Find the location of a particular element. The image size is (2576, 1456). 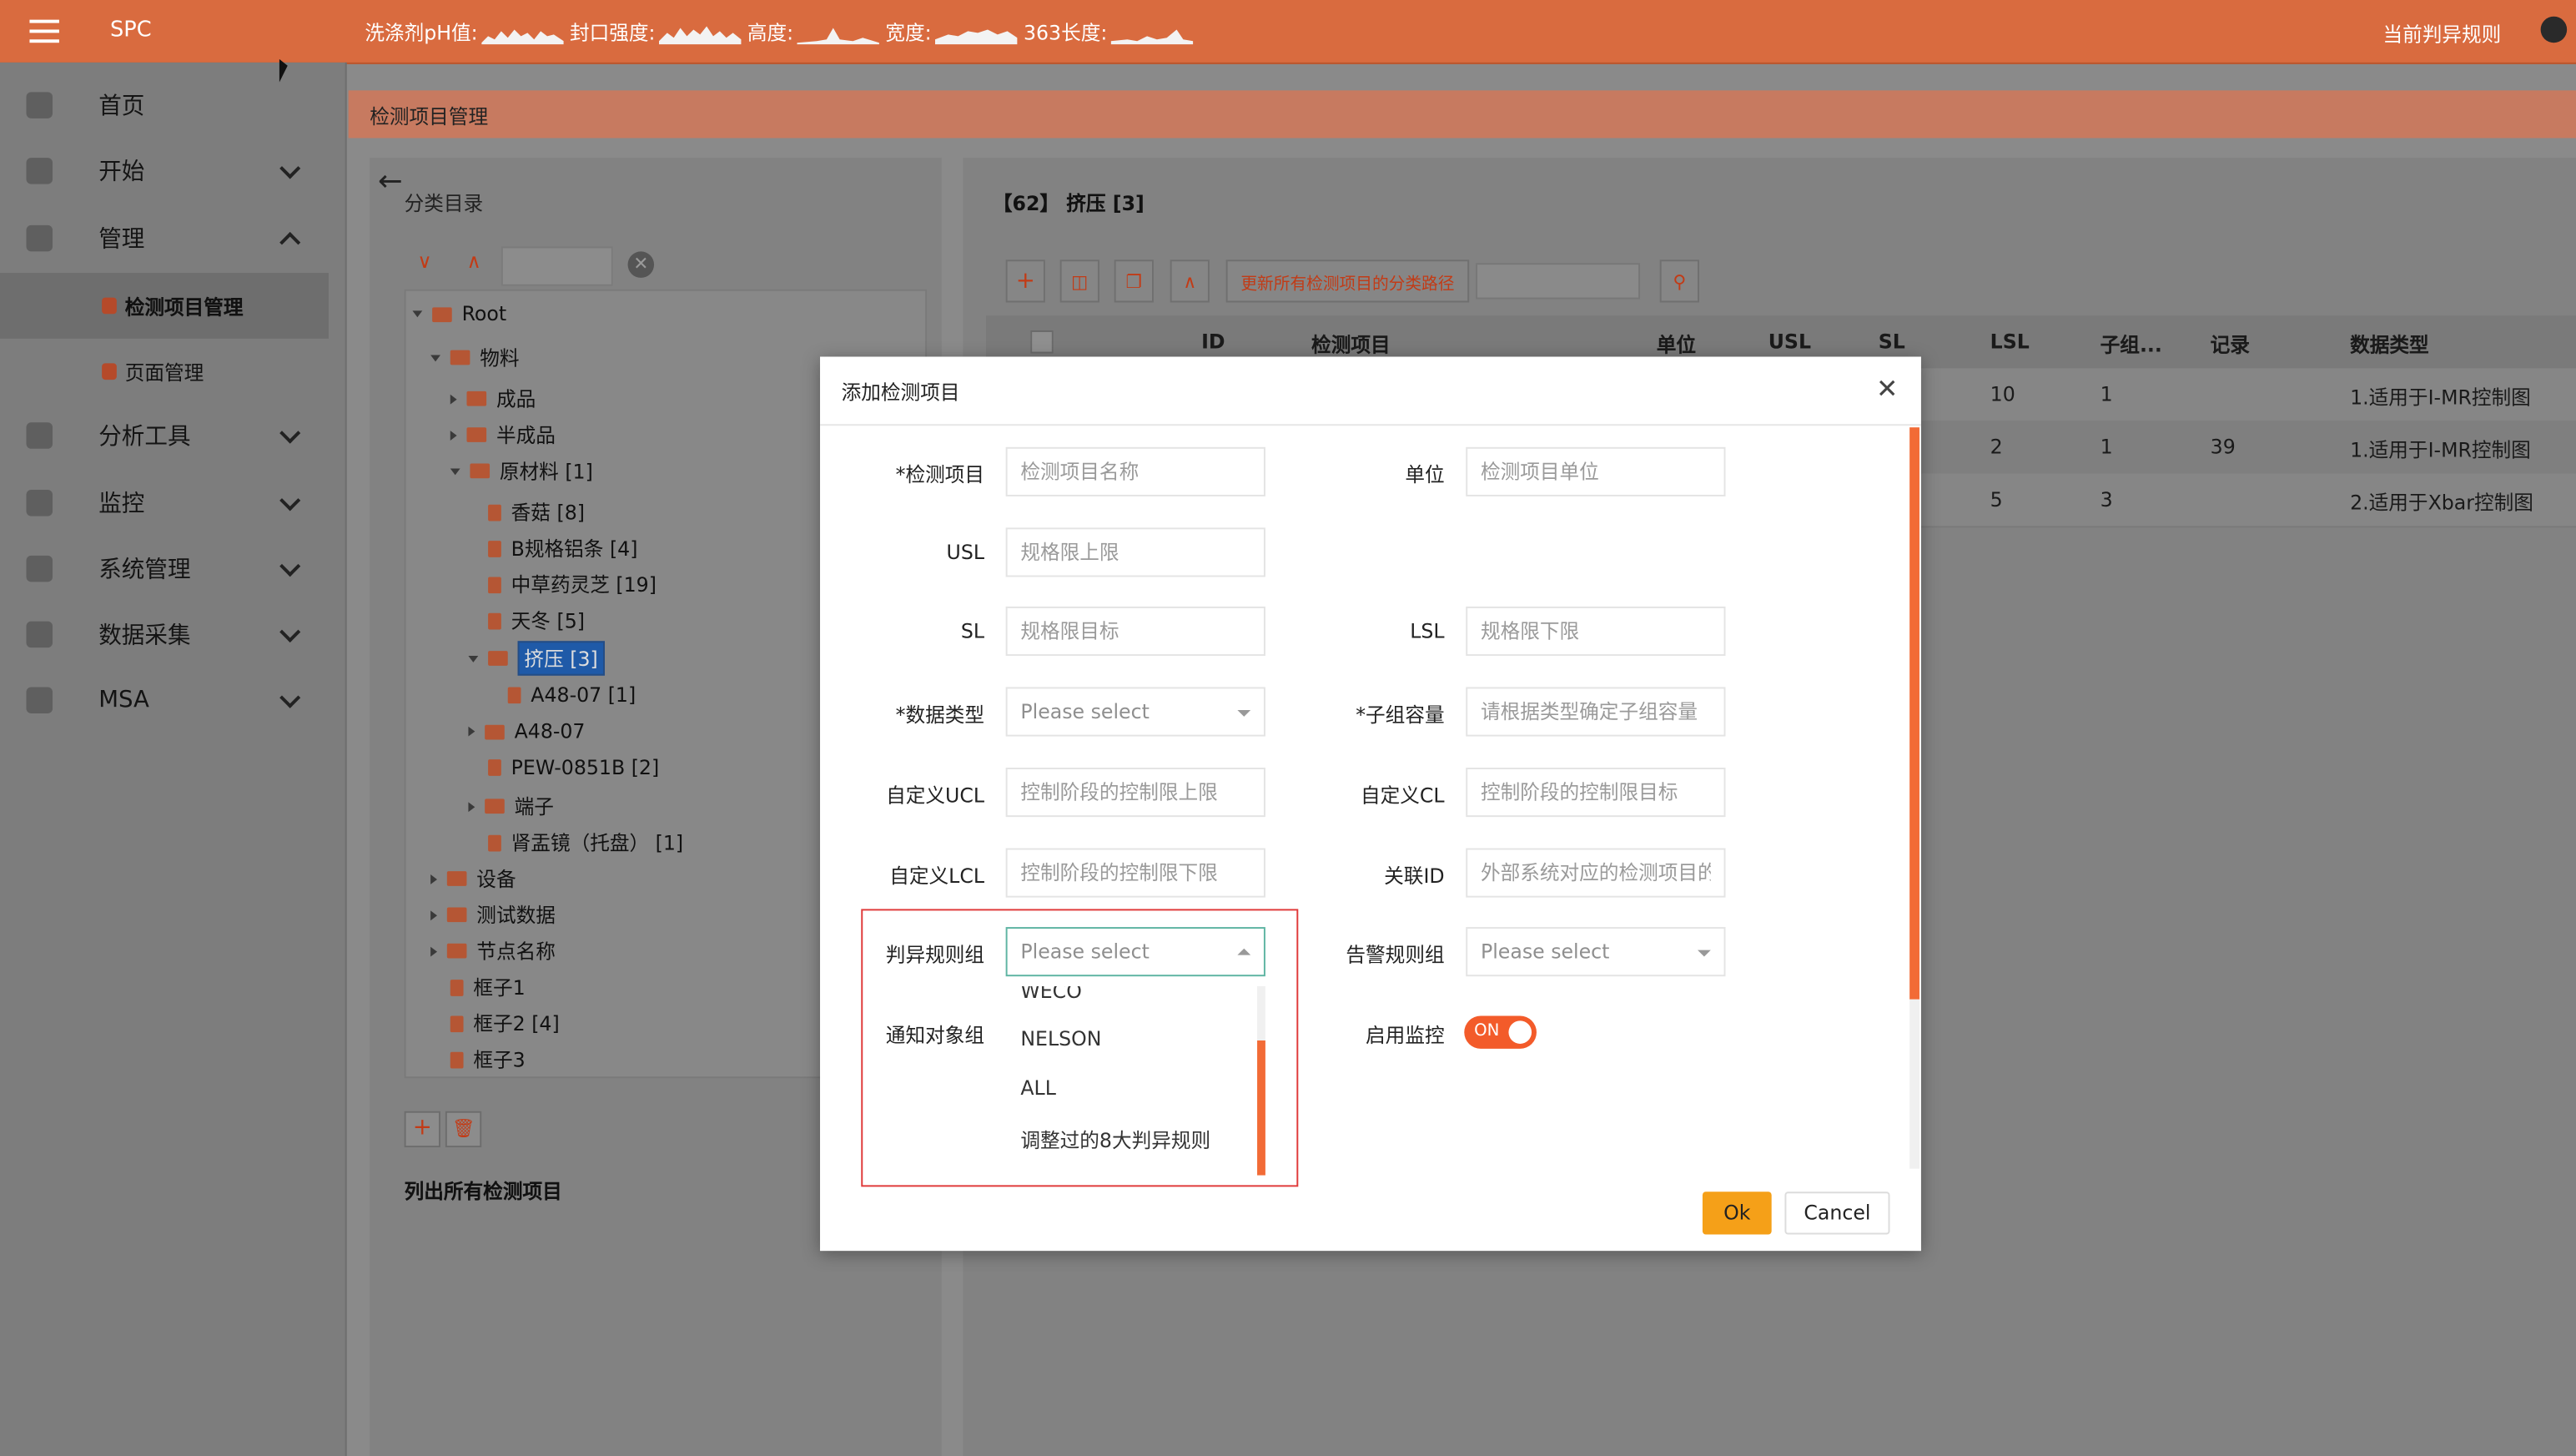

data-type-select: Please select is located at coordinates (1135, 712).